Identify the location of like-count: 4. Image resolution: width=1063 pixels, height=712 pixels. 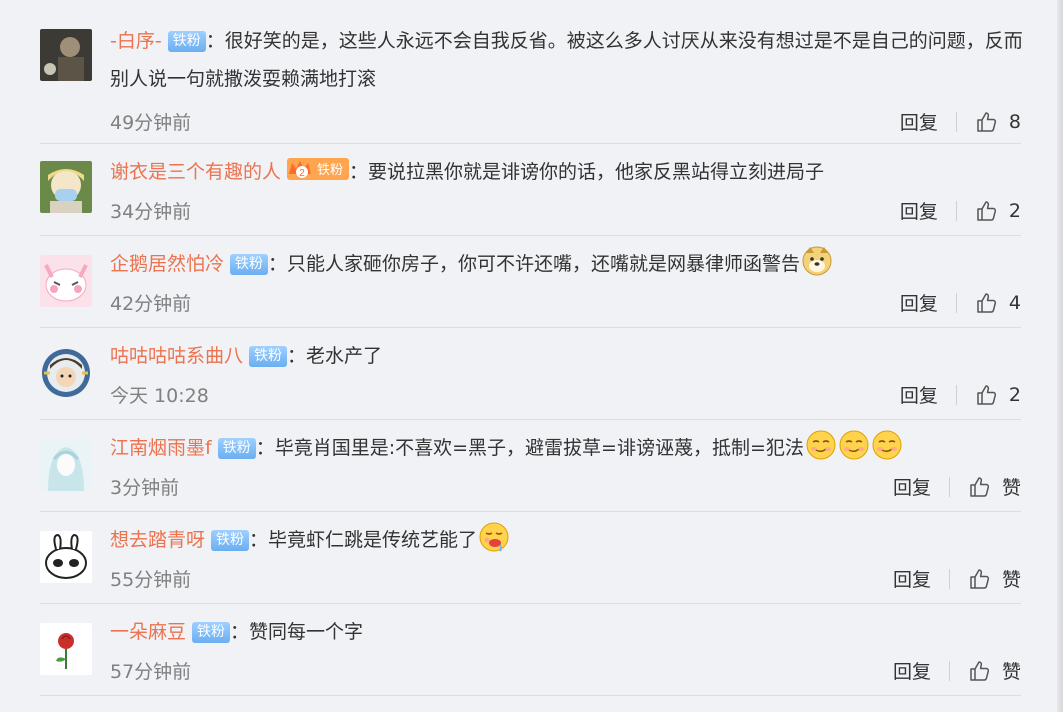
(1014, 302).